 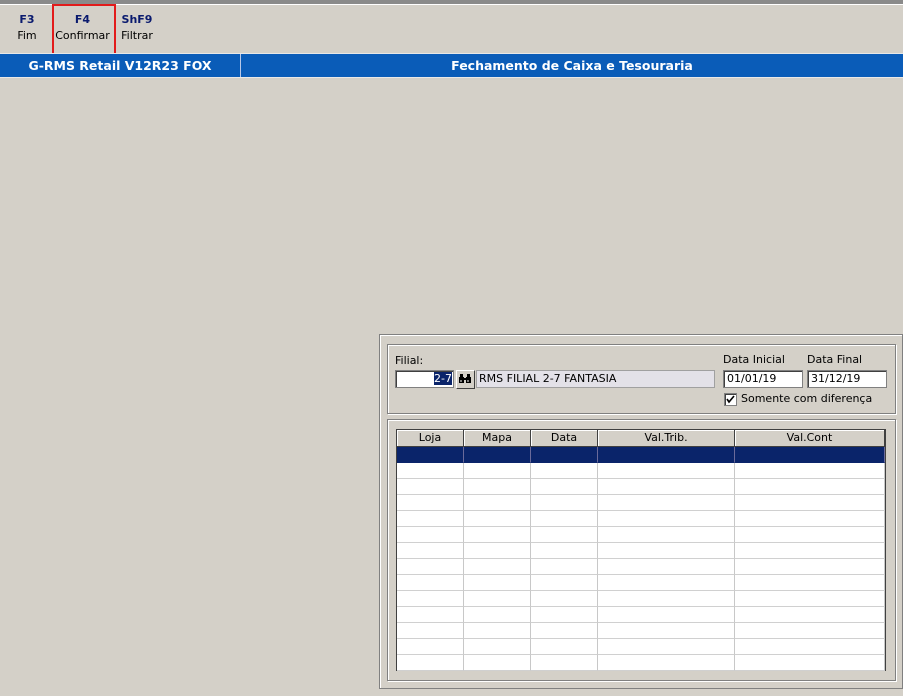 What do you see at coordinates (666, 438) in the screenshot?
I see `col-header-val-trib: Val.Trib.` at bounding box center [666, 438].